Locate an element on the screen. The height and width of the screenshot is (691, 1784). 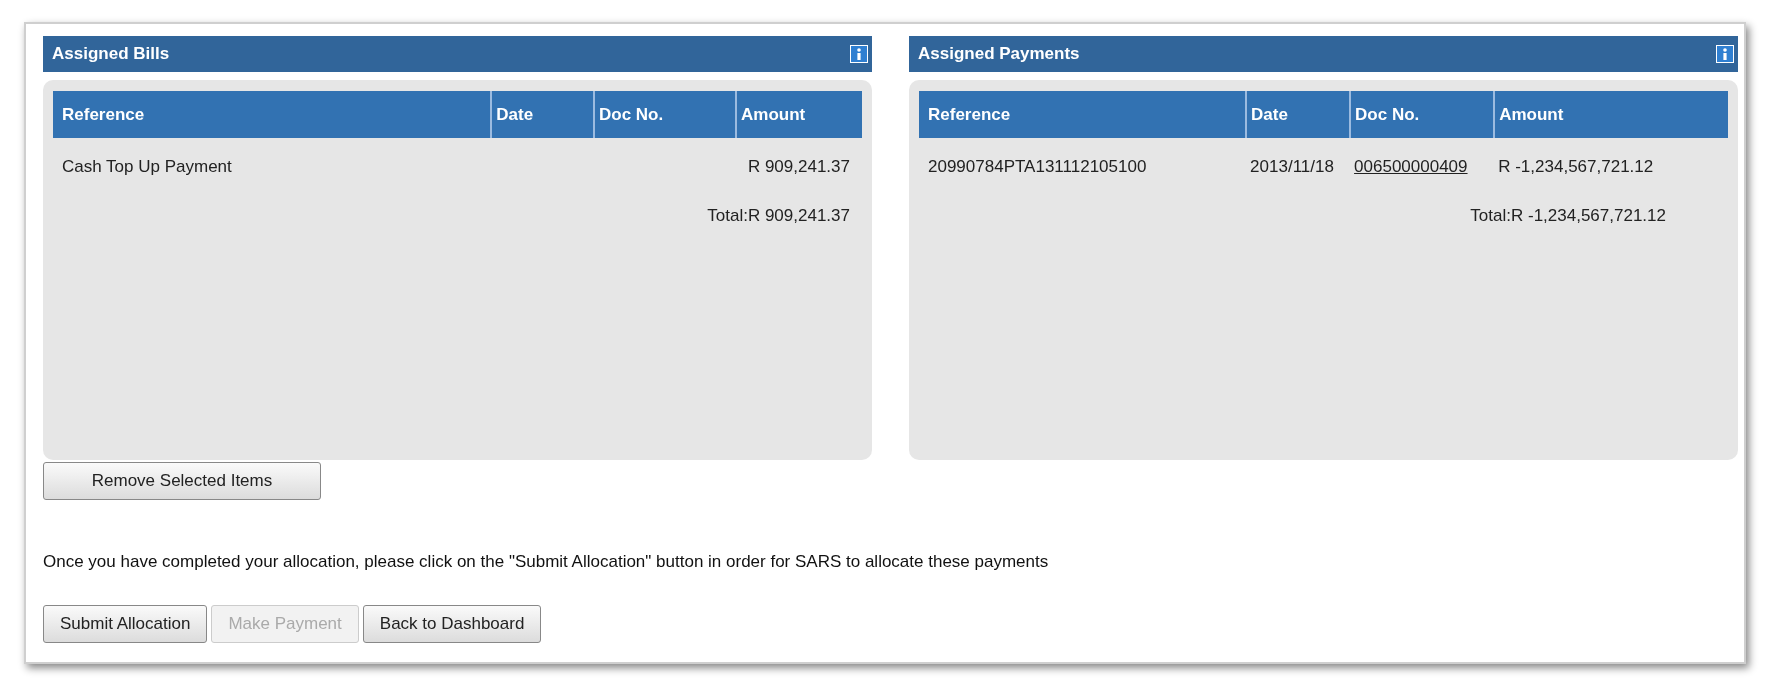
remove-button: Remove Selected Items is located at coordinates (182, 481).